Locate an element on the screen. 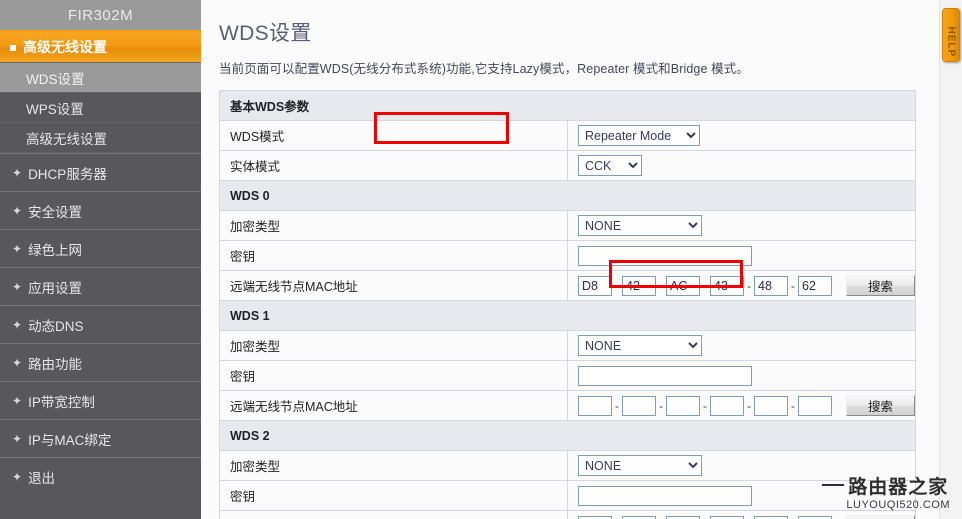  sidebar-item-label: 安全设置 is located at coordinates (55, 212).